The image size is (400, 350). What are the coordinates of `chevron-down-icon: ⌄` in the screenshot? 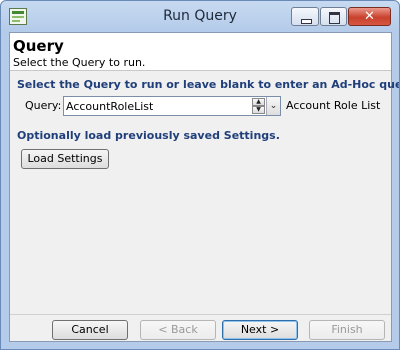 It's located at (273, 106).